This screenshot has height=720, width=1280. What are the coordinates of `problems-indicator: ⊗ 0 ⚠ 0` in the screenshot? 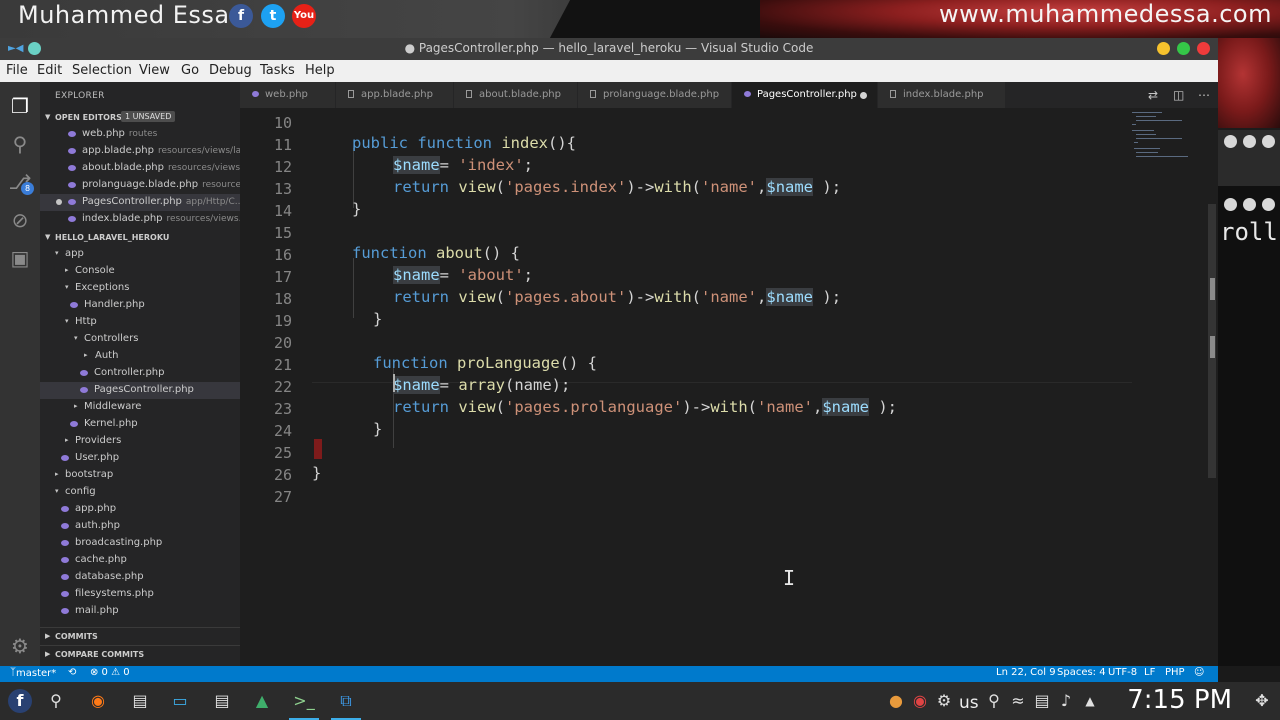 It's located at (110, 672).